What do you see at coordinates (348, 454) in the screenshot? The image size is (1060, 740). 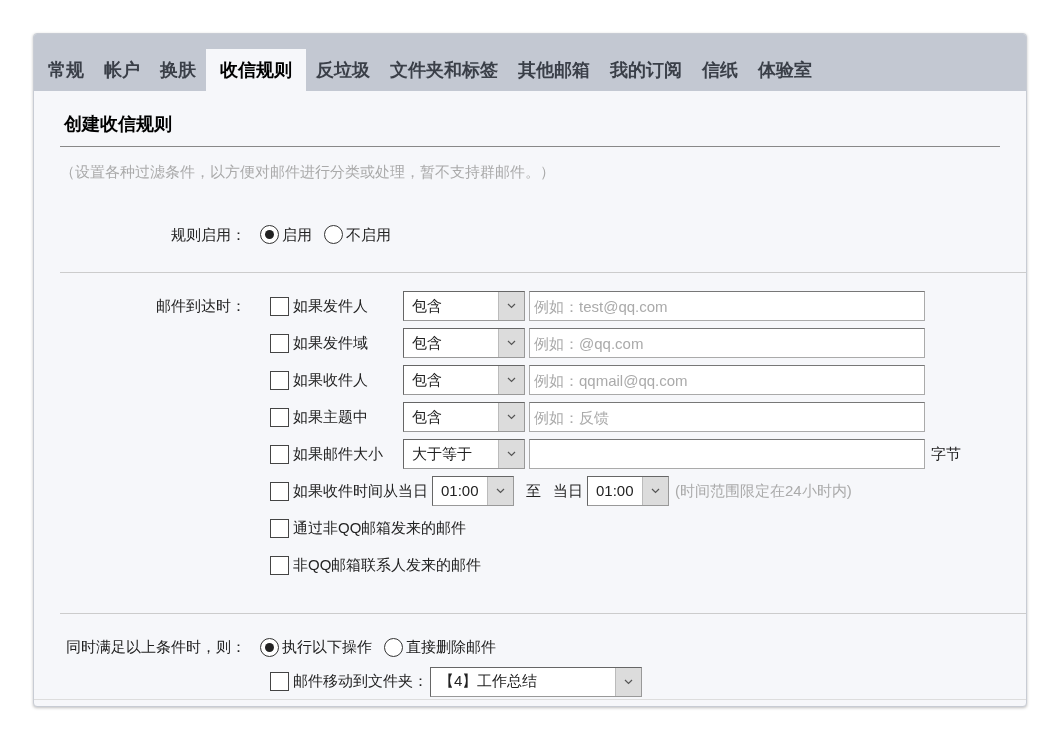 I see `condition-label: 如果邮件大小` at bounding box center [348, 454].